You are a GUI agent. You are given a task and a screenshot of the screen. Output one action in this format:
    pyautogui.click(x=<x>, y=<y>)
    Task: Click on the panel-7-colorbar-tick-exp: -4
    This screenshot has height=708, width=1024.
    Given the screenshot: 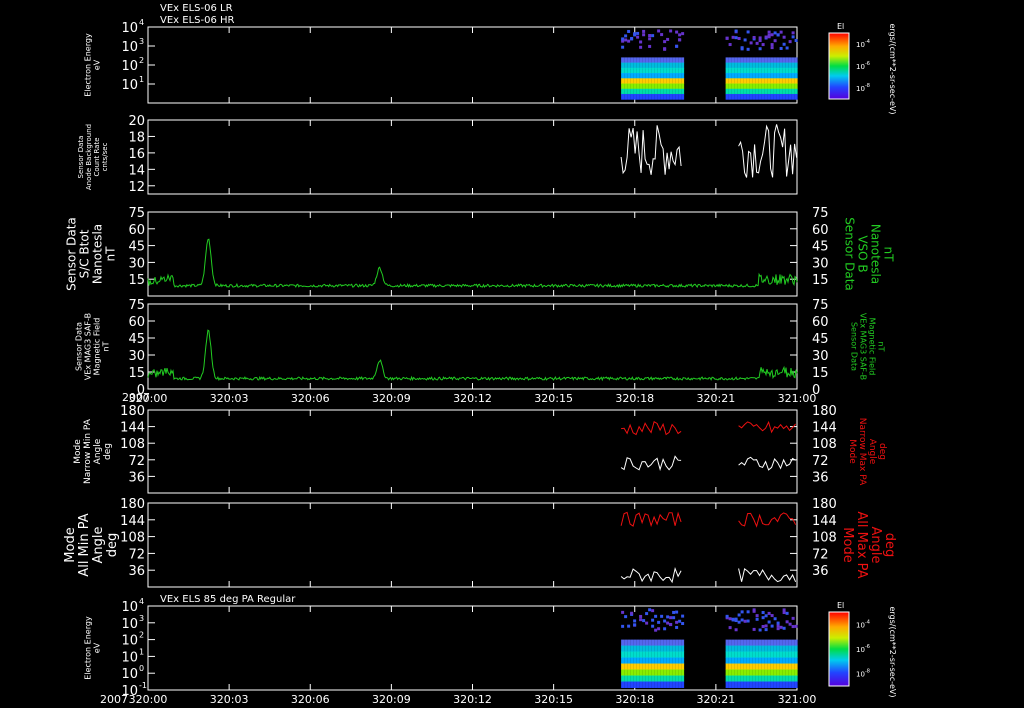 What is the action you would take?
    pyautogui.click(x=867, y=622)
    